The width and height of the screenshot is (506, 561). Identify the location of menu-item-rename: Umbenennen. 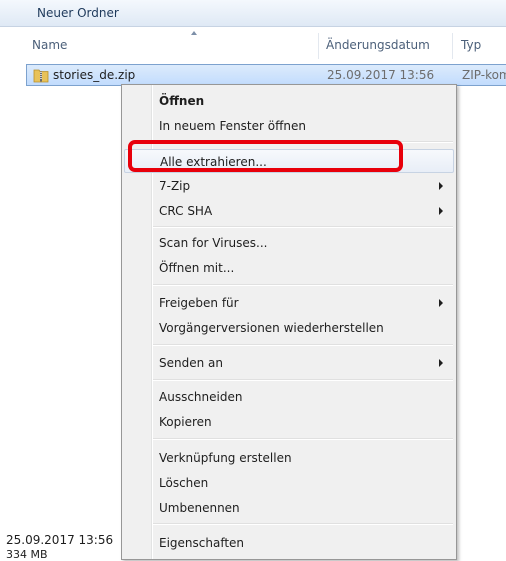
(289, 508).